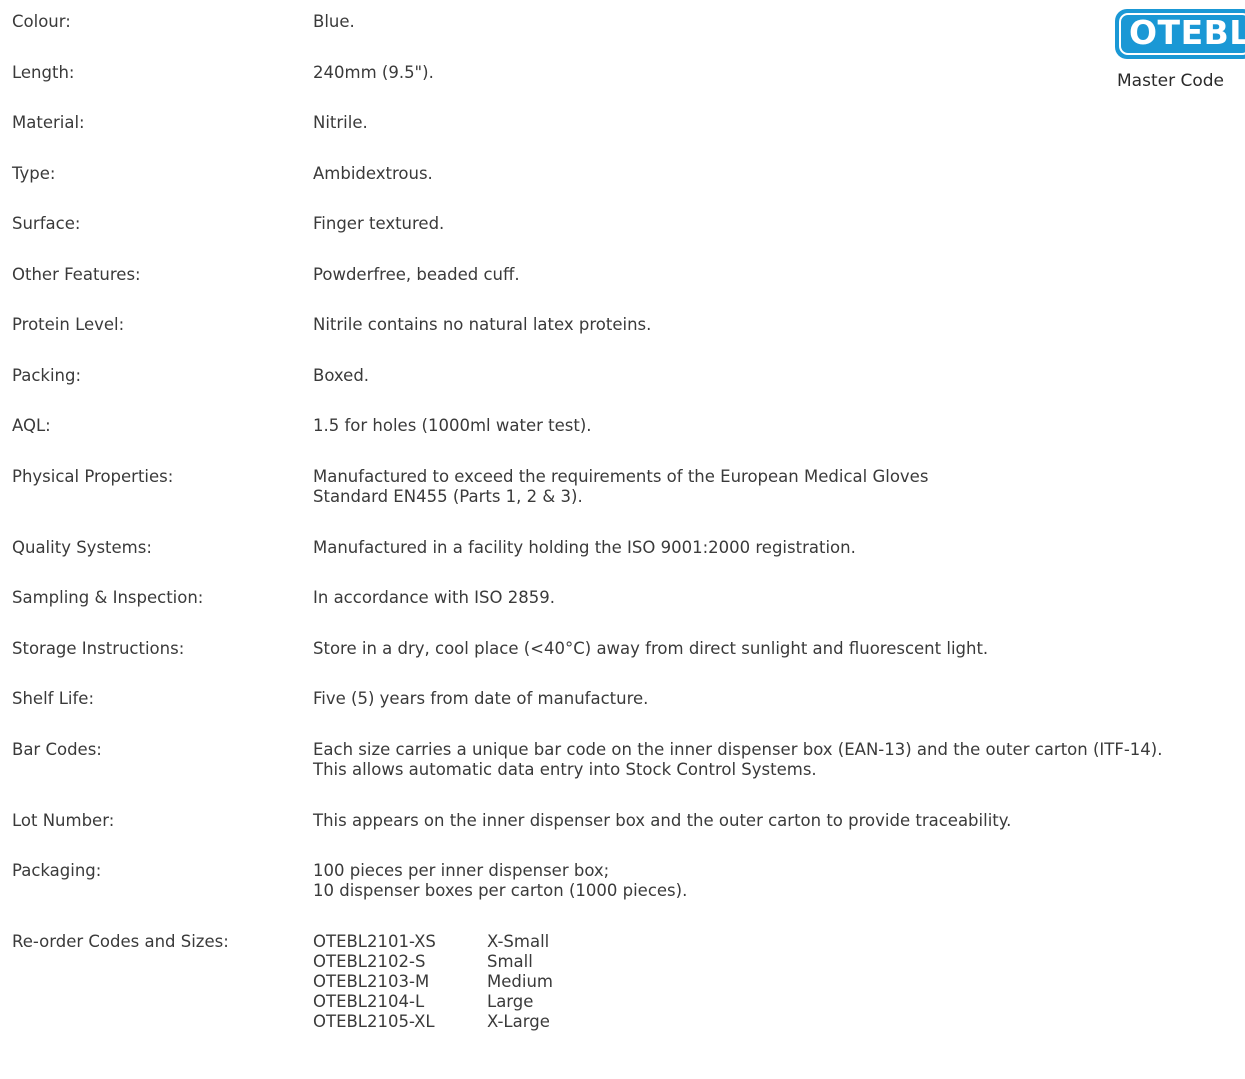 The width and height of the screenshot is (1245, 1079). I want to click on spec-label: Packing:, so click(47, 375).